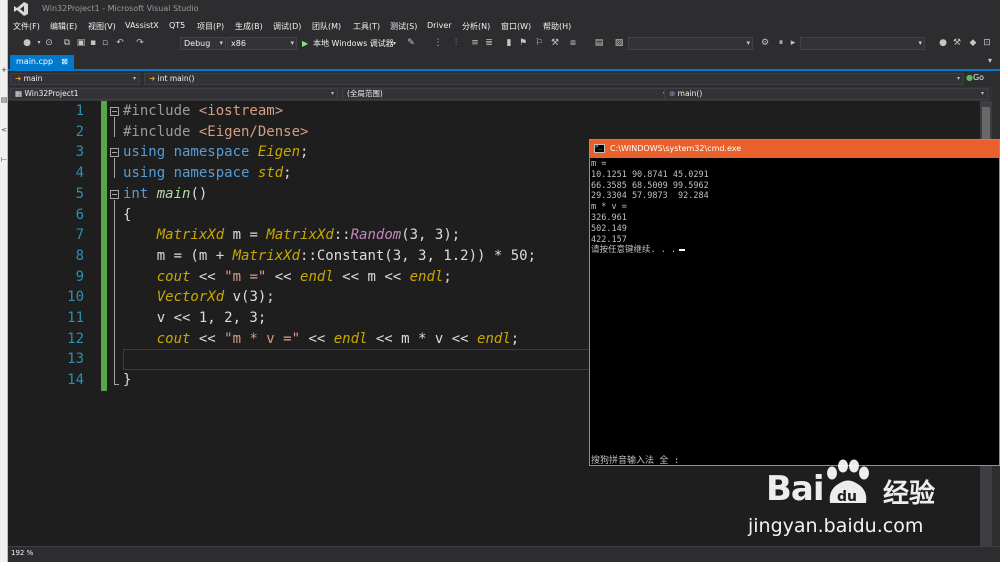  Describe the element at coordinates (177, 25) in the screenshot. I see `menu-item: QT5` at that location.